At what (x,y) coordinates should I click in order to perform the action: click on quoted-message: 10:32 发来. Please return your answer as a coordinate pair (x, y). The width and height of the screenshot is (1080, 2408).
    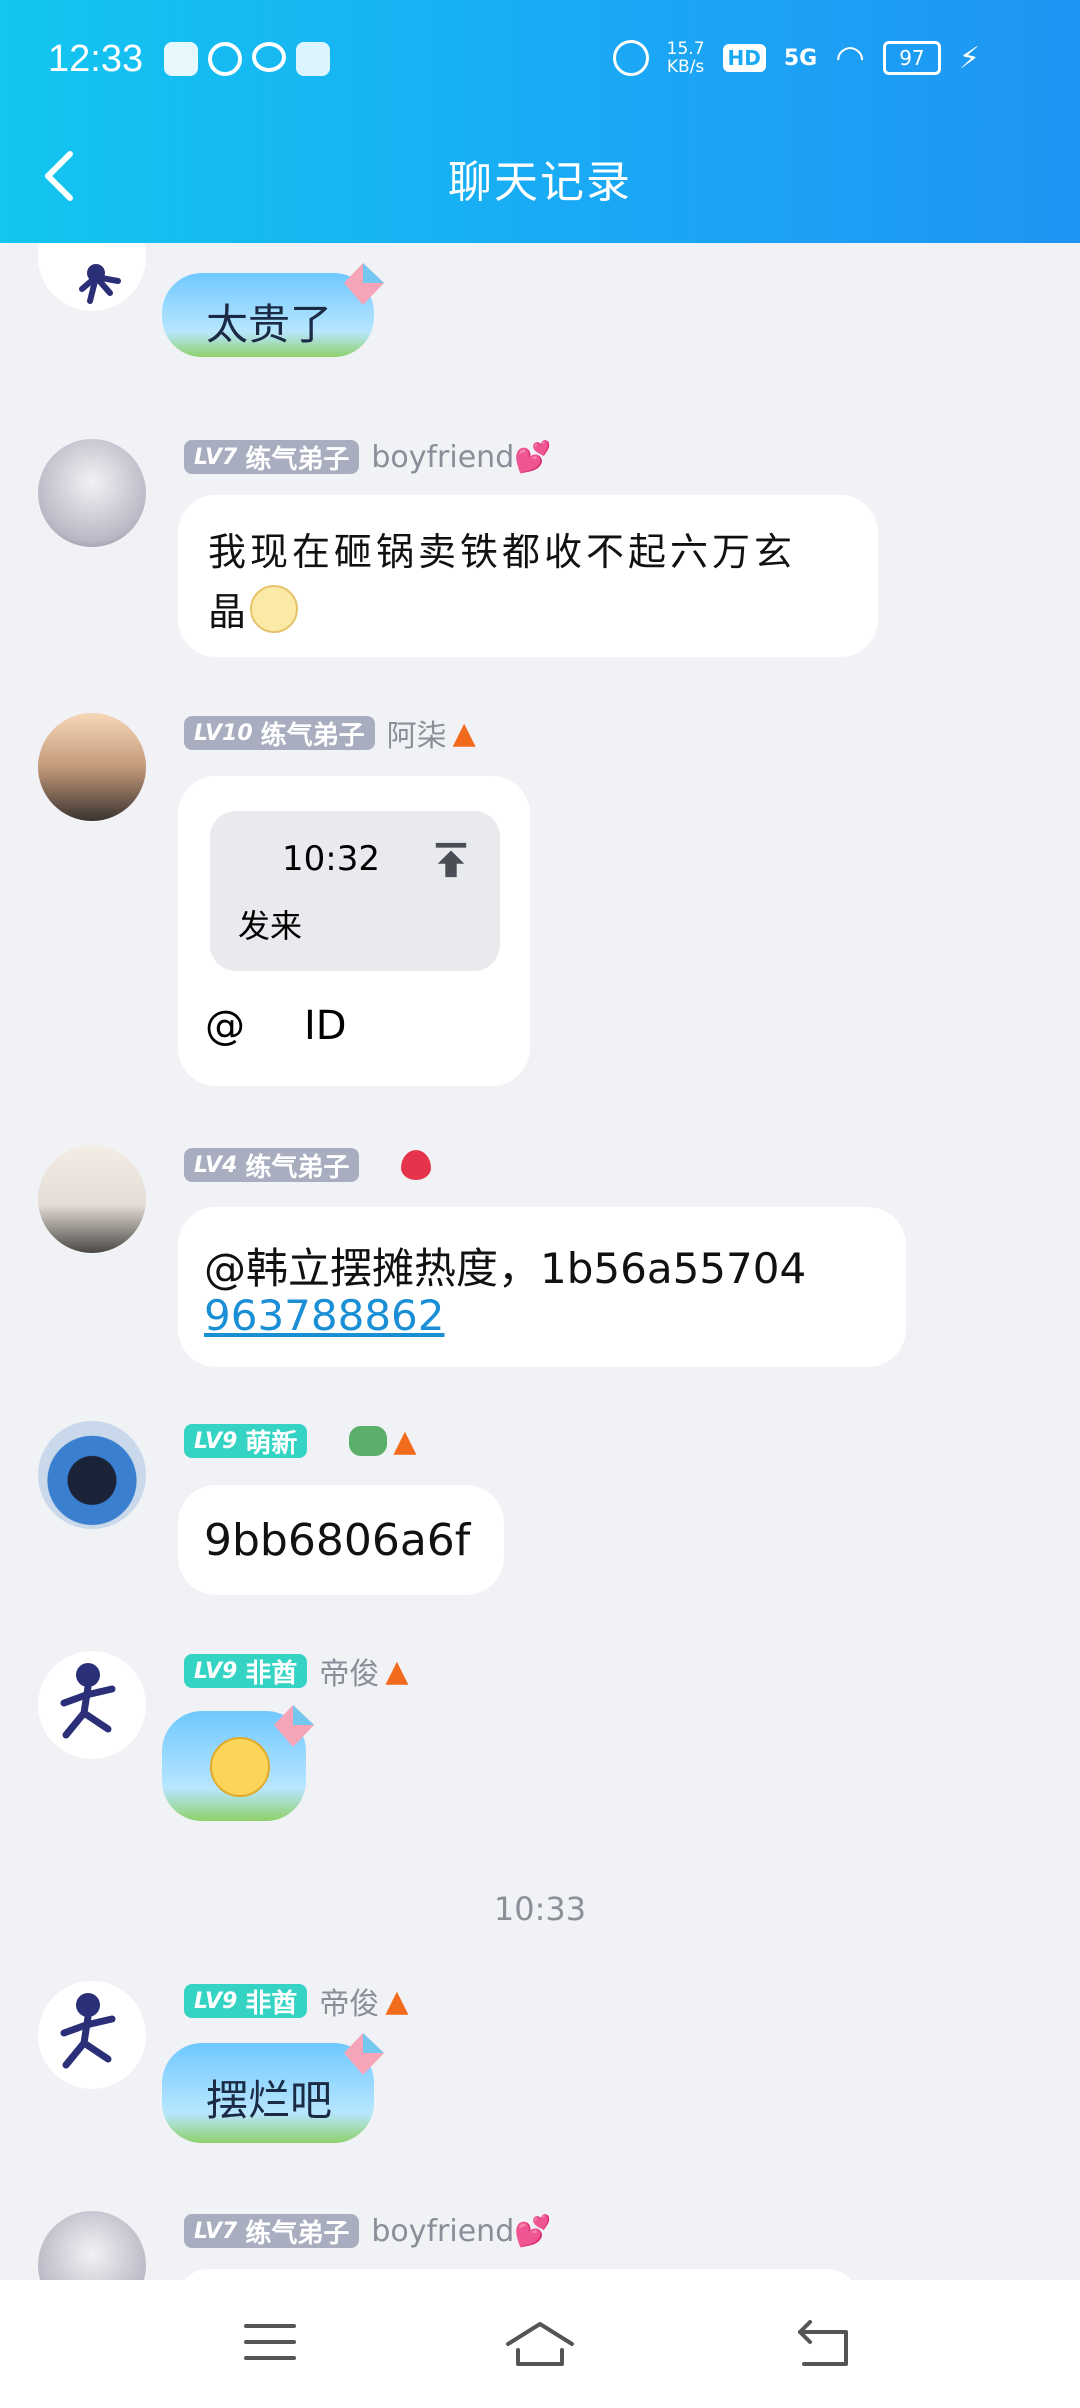
    Looking at the image, I should click on (355, 891).